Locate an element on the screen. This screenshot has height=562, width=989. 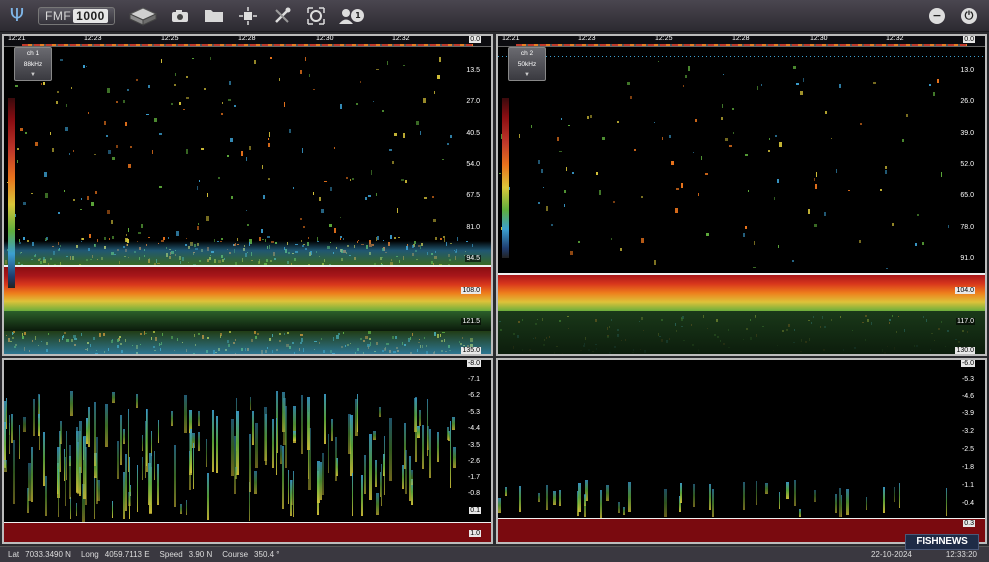
fishnews-watermark: FISHNEWS is located at coordinates (942, 542).